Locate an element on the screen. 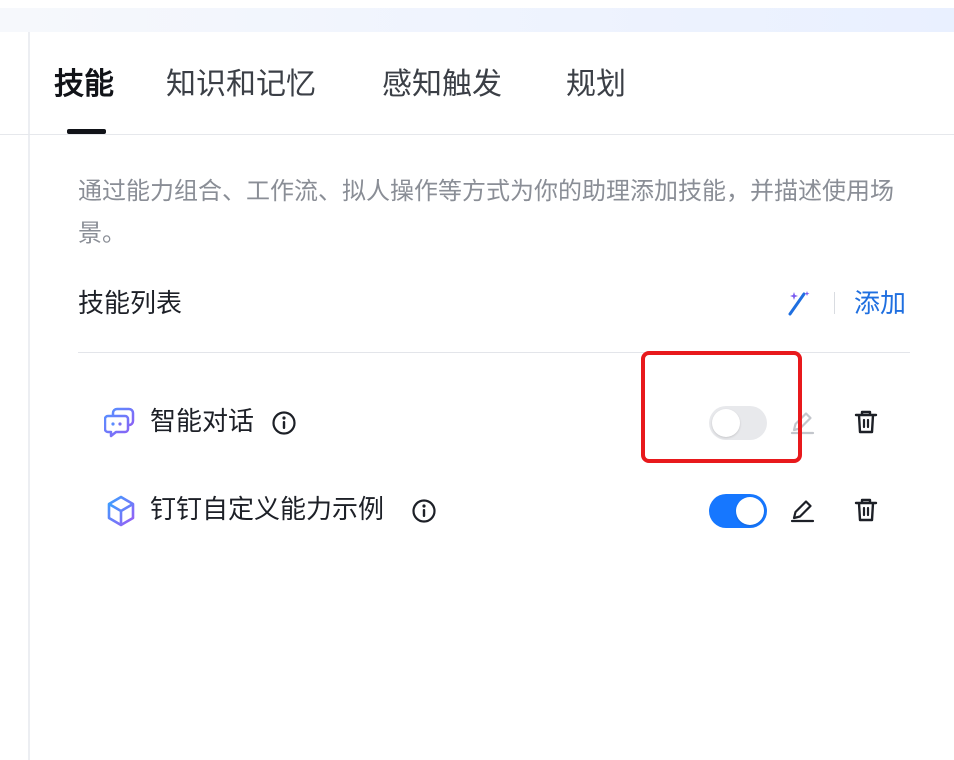 The width and height of the screenshot is (954, 760). tab-bar: 技能 知识和记忆 感知触发 规划 is located at coordinates (477, 83).